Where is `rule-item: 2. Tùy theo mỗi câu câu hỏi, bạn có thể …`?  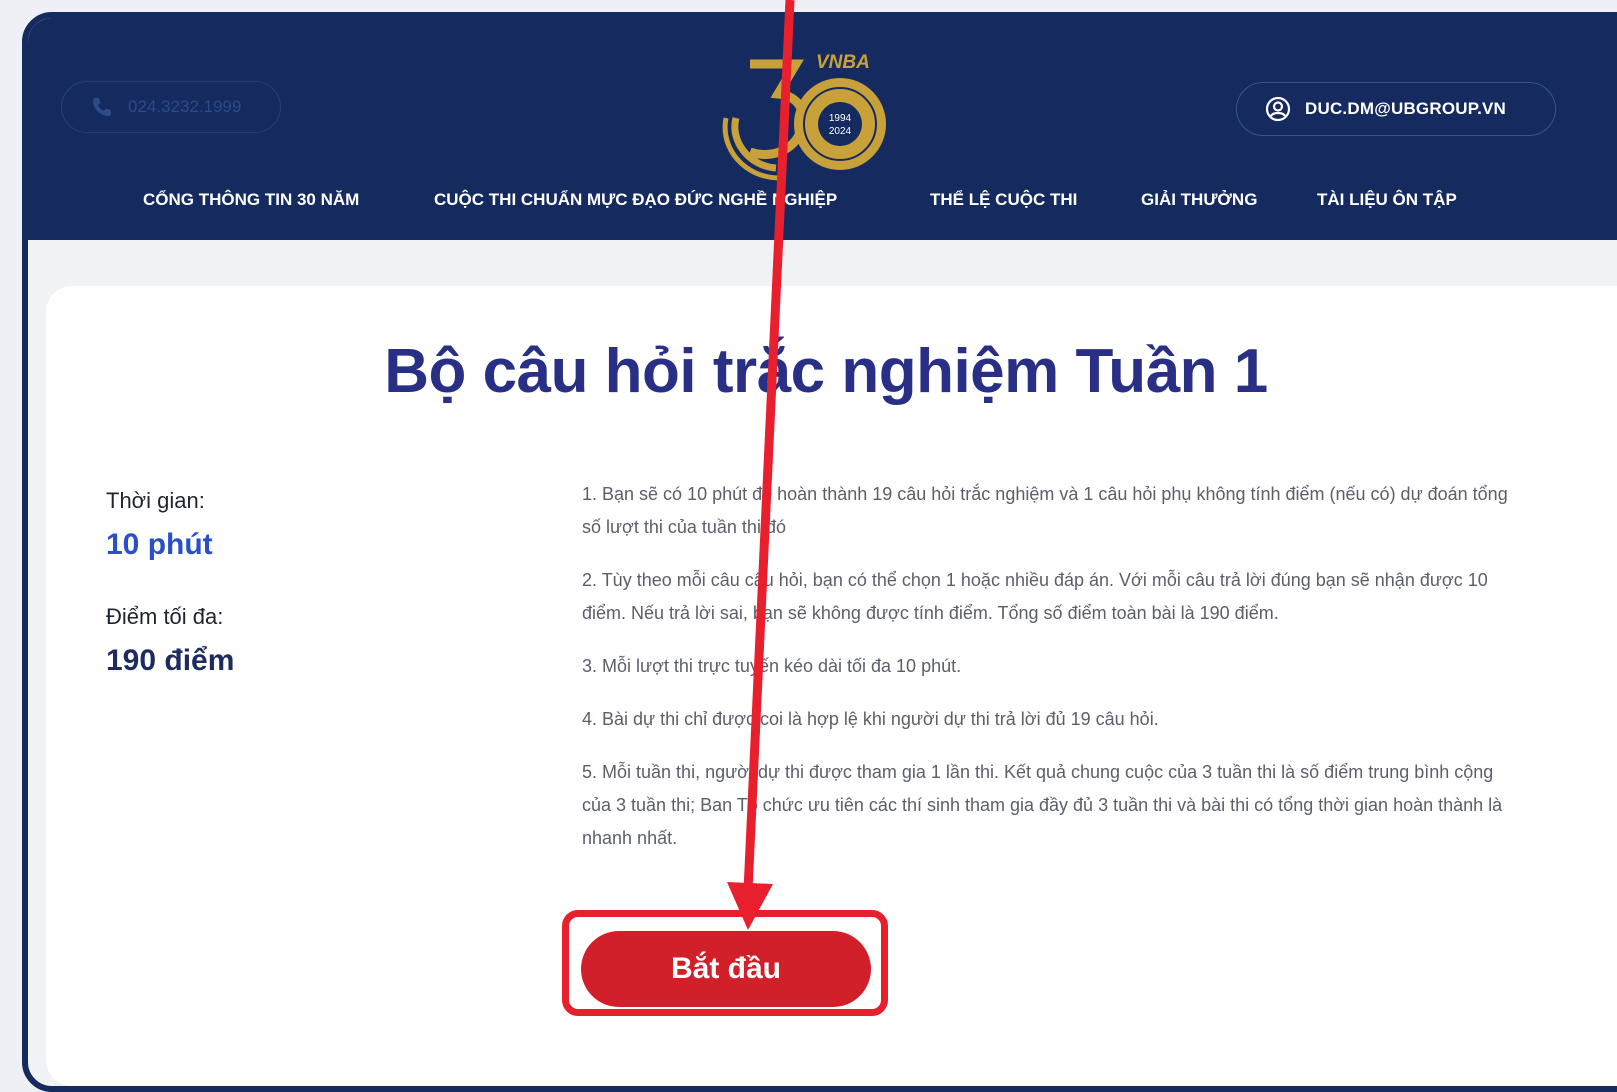 rule-item: 2. Tùy theo mỗi câu câu hỏi, bạn có thể … is located at coordinates (1035, 596).